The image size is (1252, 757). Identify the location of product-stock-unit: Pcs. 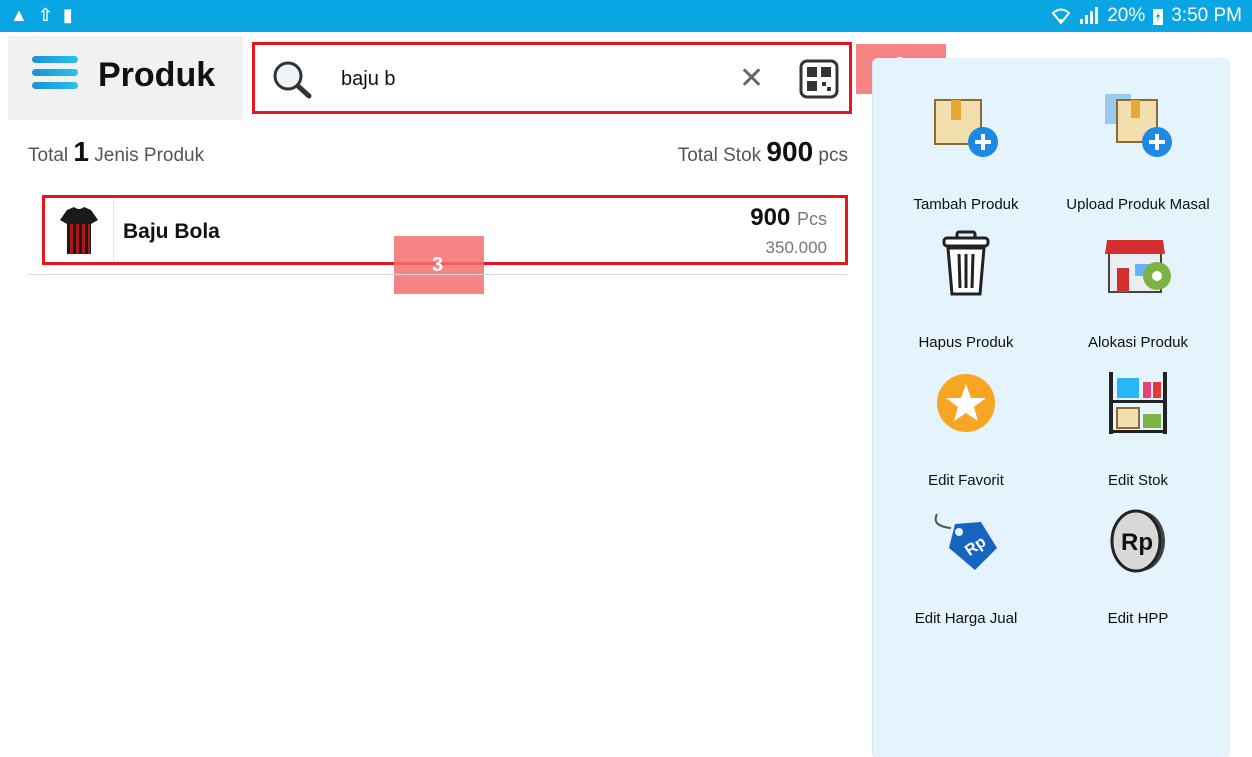
(811, 219).